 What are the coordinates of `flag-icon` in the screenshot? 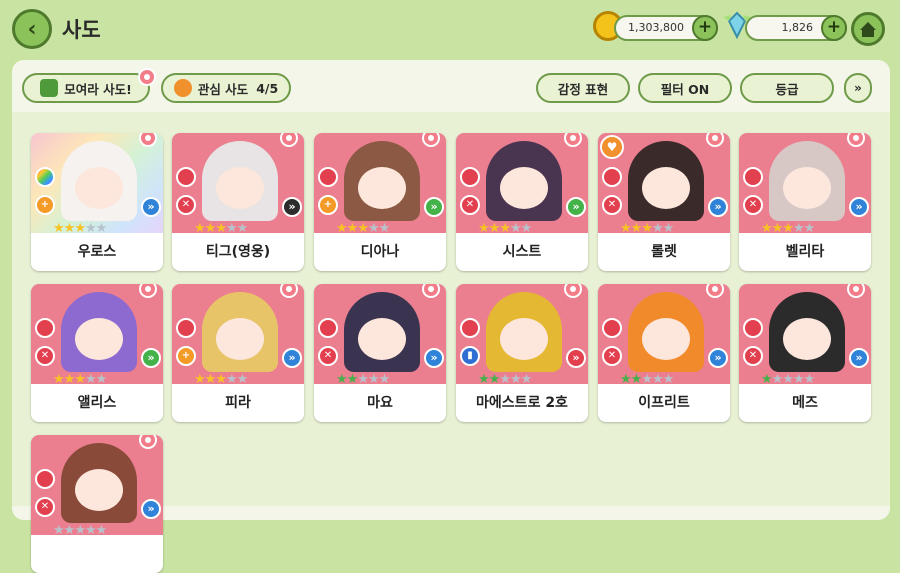 It's located at (49, 88).